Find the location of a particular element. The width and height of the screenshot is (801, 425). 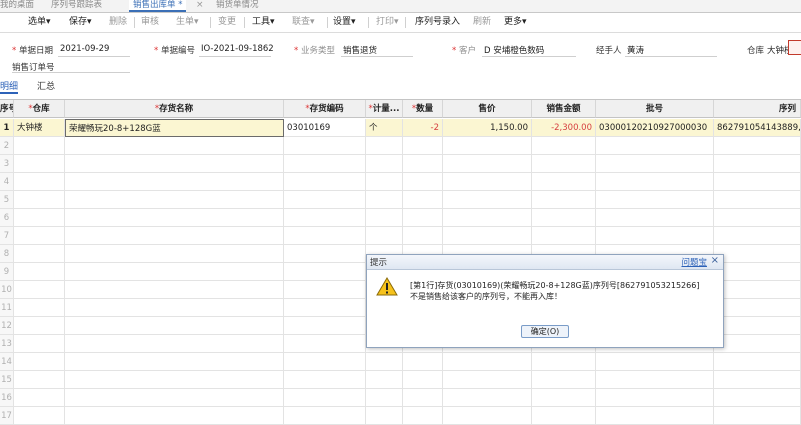

biz-type-field: 销售退货 is located at coordinates (360, 50).